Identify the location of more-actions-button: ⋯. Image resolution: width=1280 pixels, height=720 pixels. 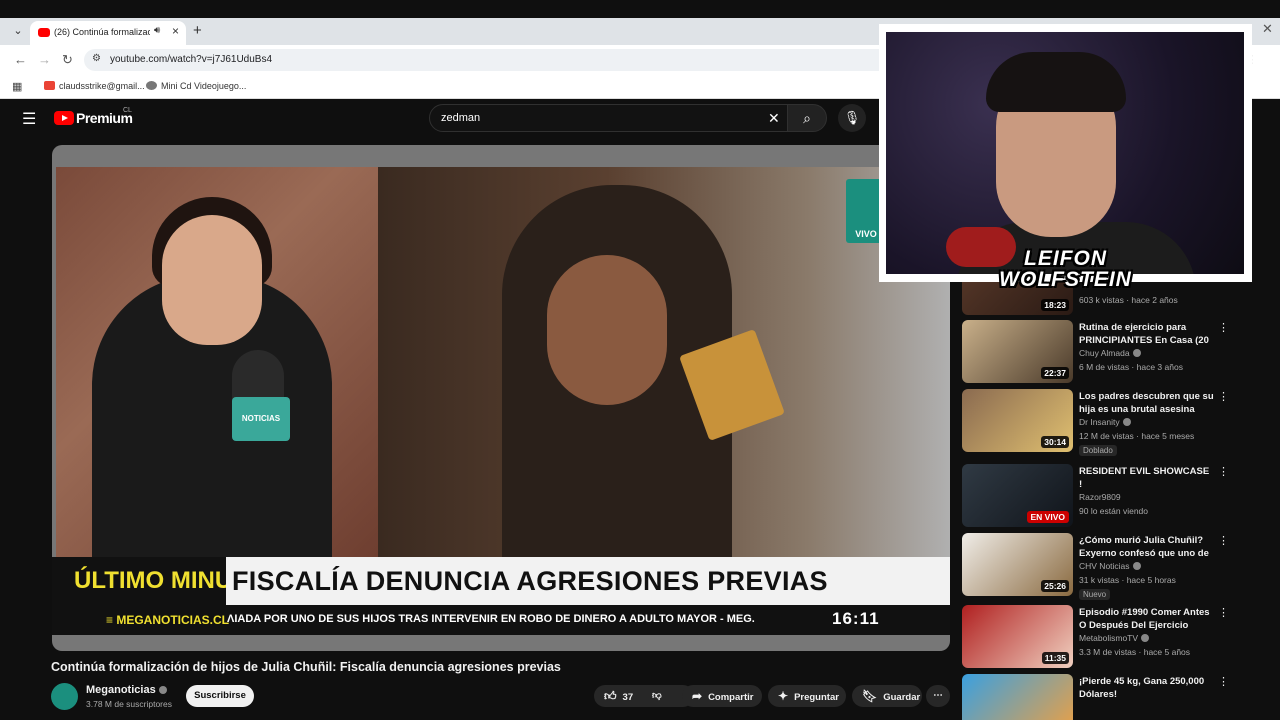
(938, 696).